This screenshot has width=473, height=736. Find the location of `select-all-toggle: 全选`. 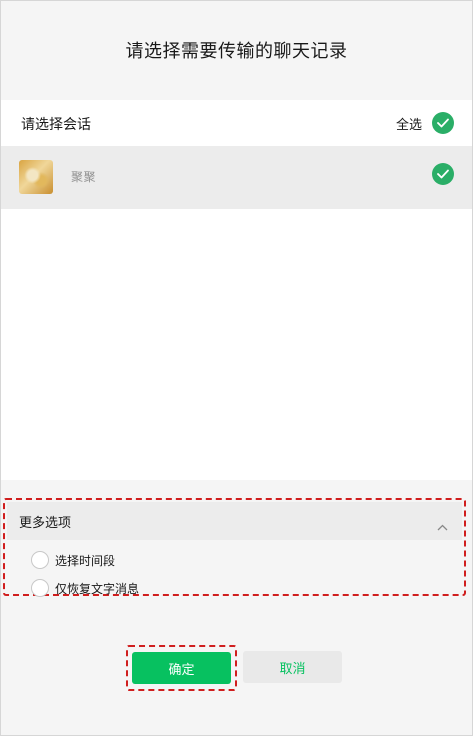

select-all-toggle: 全选 is located at coordinates (425, 123).